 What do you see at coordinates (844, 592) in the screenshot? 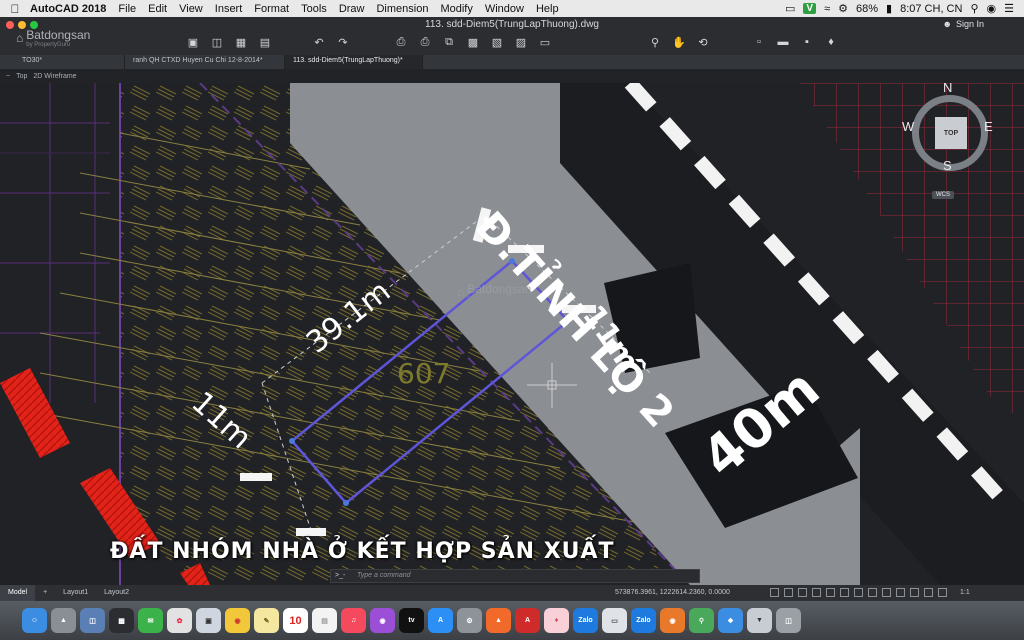
I see `otrack-toggle-icon` at bounding box center [844, 592].